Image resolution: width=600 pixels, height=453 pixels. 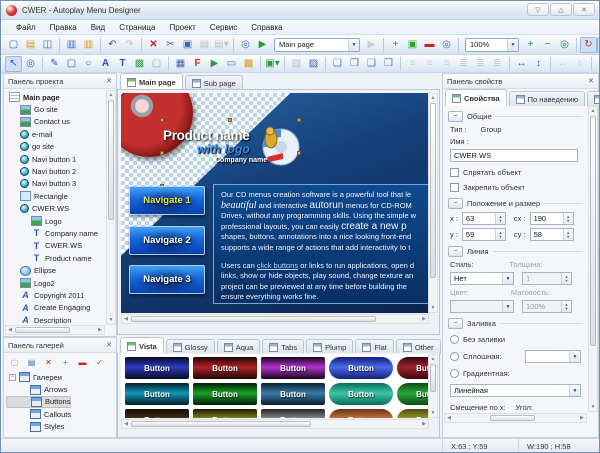 What do you see at coordinates (553, 356) in the screenshot?
I see `solid-color-picker: ▼` at bounding box center [553, 356].